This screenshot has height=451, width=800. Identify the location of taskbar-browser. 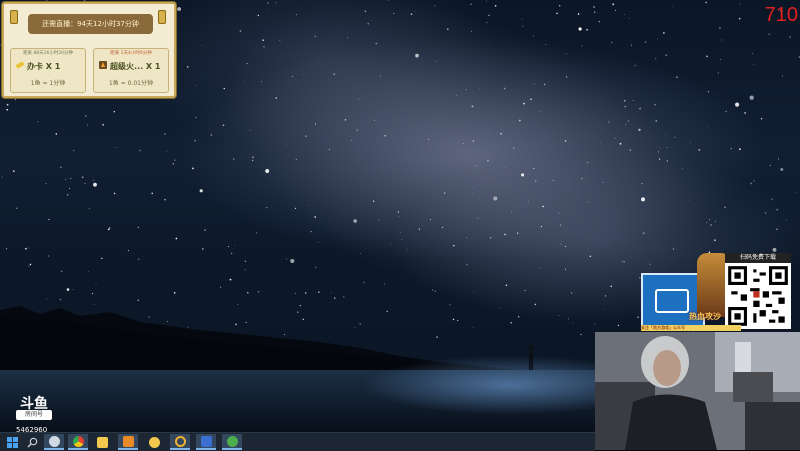
(102, 442).